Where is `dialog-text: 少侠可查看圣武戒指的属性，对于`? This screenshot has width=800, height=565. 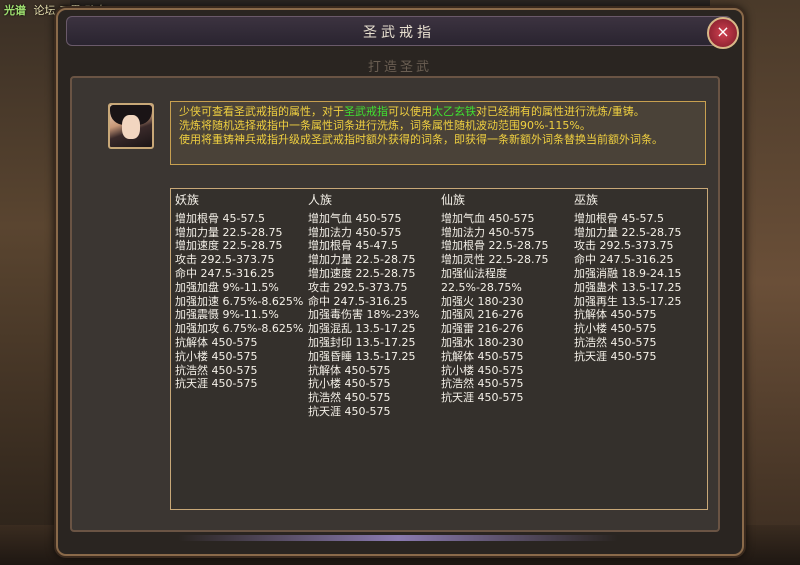 dialog-text: 少侠可查看圣武戒指的属性，对于 is located at coordinates (261, 111).